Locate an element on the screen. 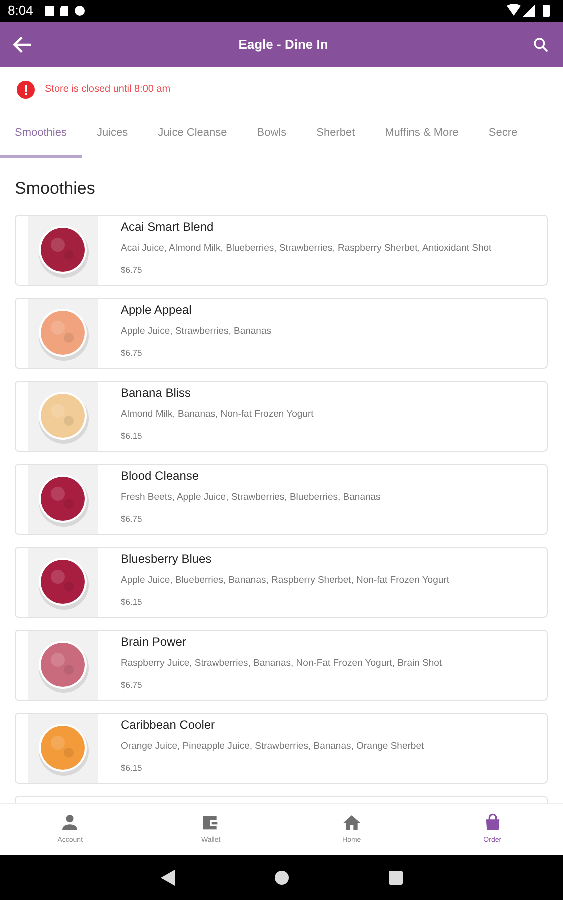 This screenshot has width=563, height=900. item-name: Brain Power is located at coordinates (154, 642).